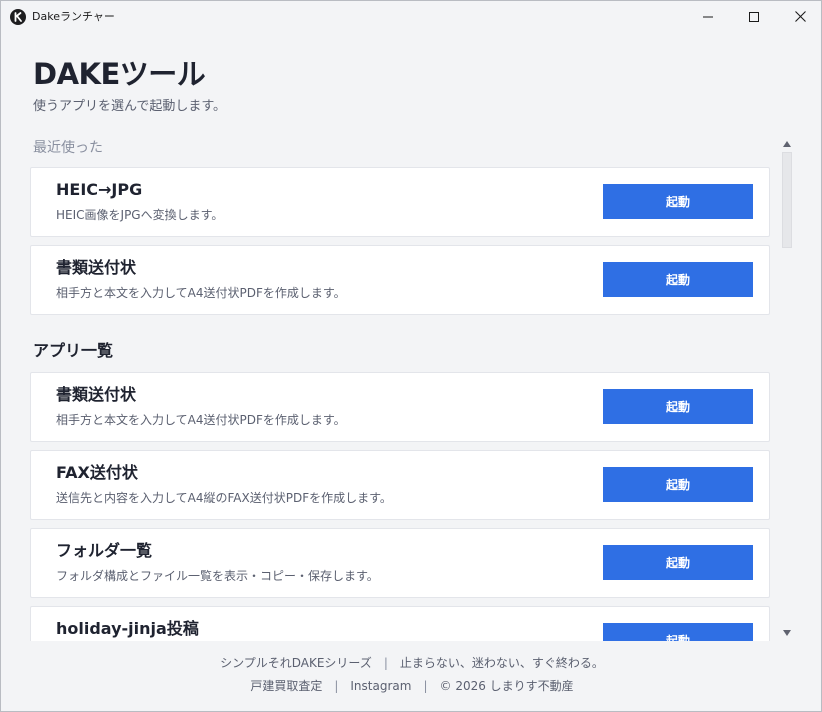 The image size is (822, 712). I want to click on vertical-scrollbar, so click(787, 389).